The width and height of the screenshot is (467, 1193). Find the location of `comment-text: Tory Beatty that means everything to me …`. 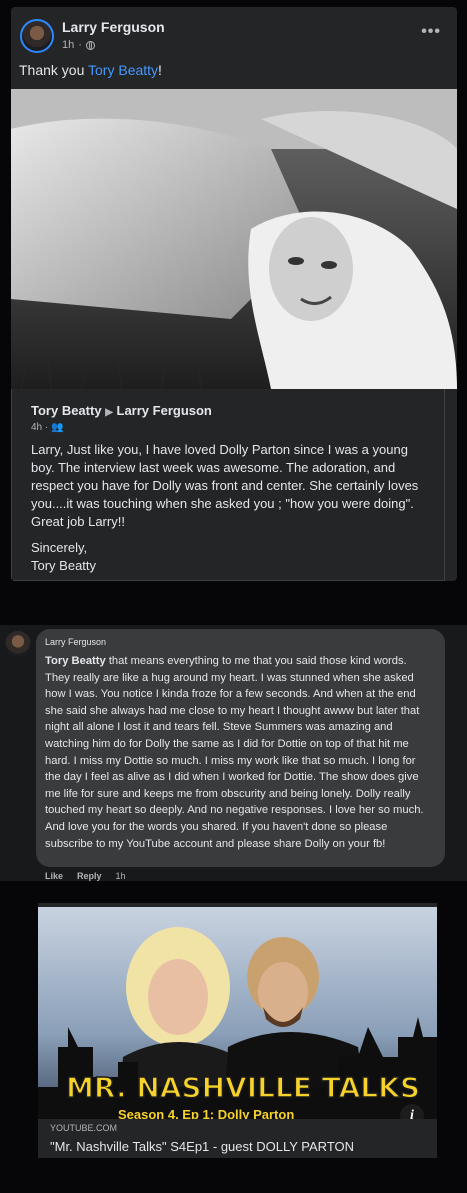

comment-text: Tory Beatty that means everything to me … is located at coordinates (234, 752).